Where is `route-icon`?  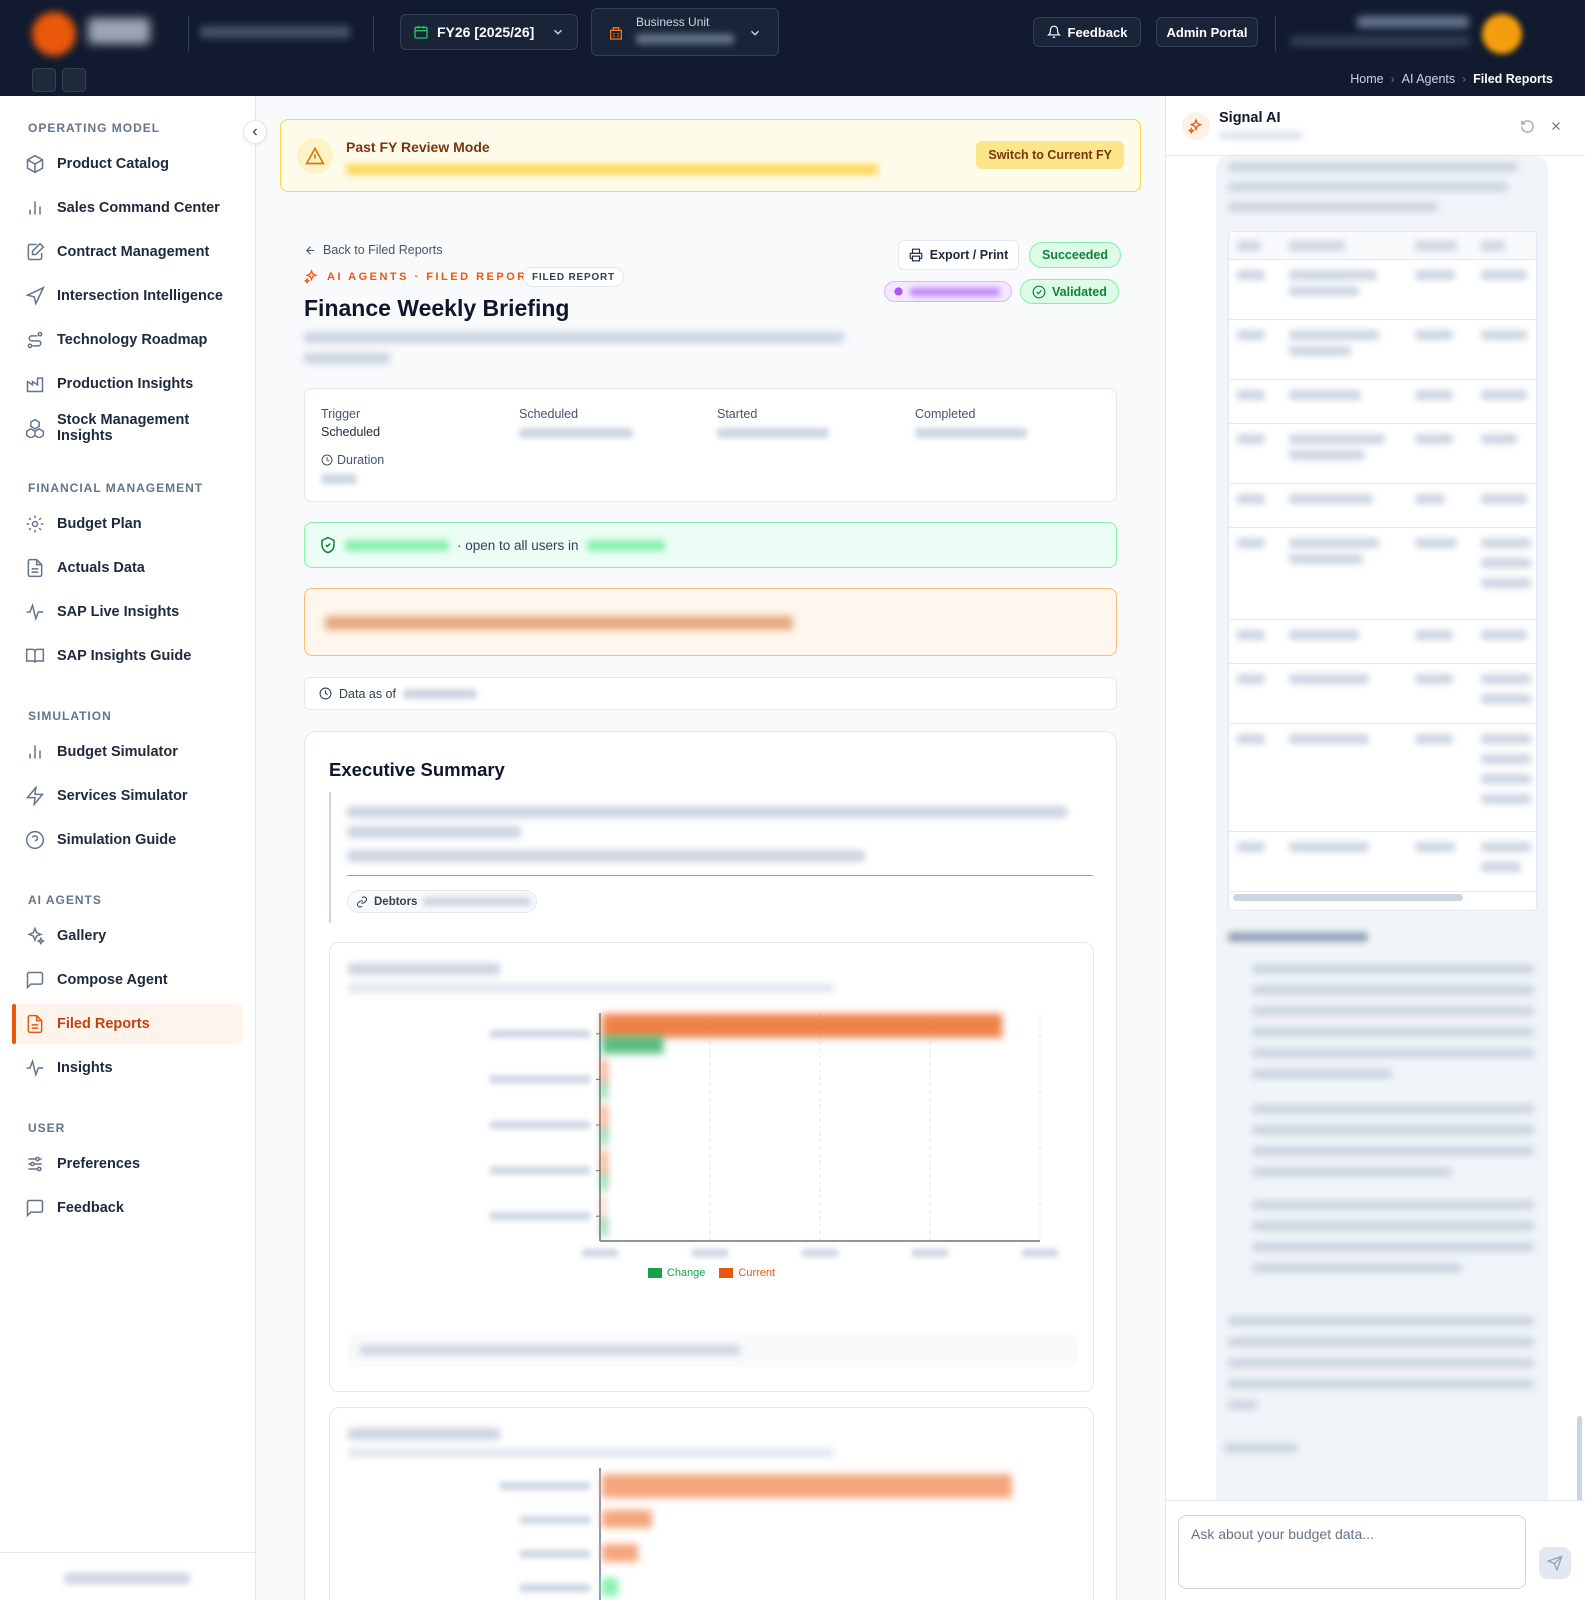
route-icon is located at coordinates (35, 340).